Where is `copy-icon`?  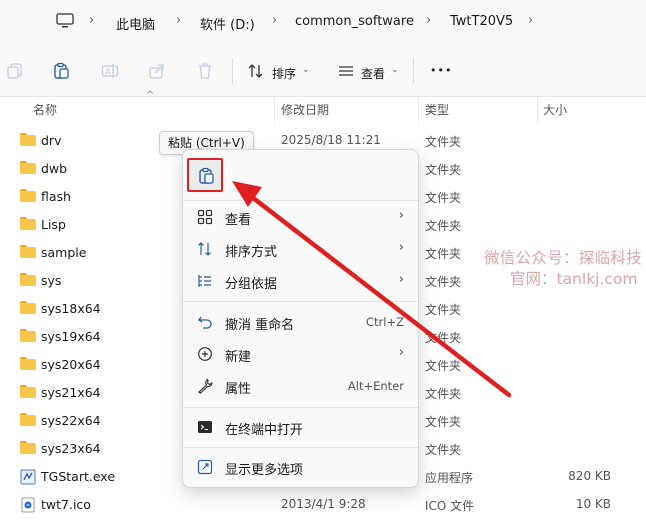
copy-icon is located at coordinates (15, 71).